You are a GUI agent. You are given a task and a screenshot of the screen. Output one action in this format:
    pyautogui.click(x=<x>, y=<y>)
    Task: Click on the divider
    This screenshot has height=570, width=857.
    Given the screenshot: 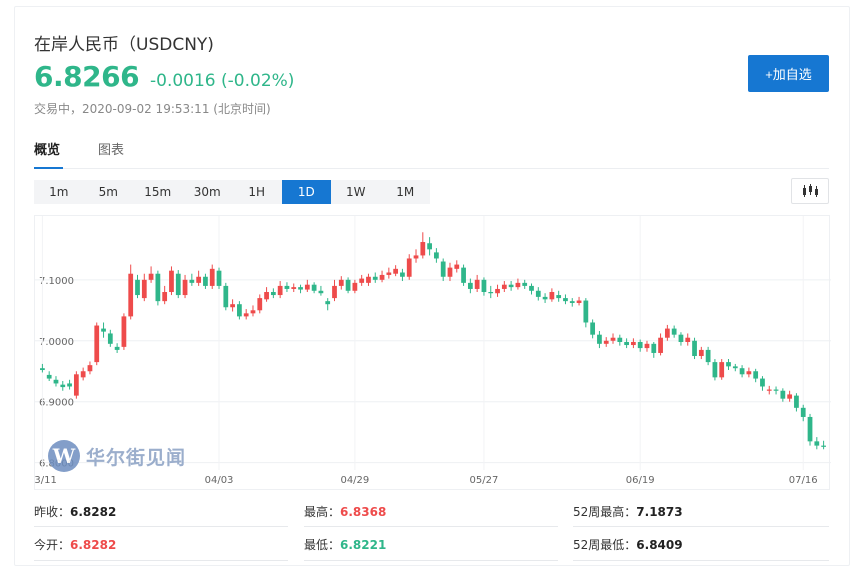 What is the action you would take?
    pyautogui.click(x=161, y=560)
    